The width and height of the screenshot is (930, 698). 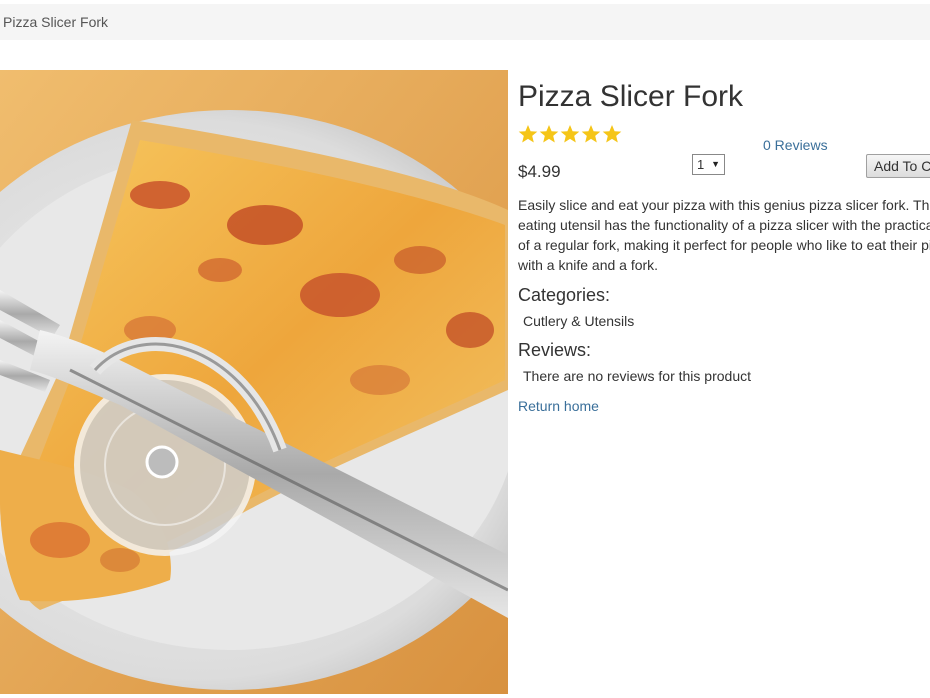 I want to click on price-row: $4.99 1 ▼ Add To Cart, so click(x=724, y=171).